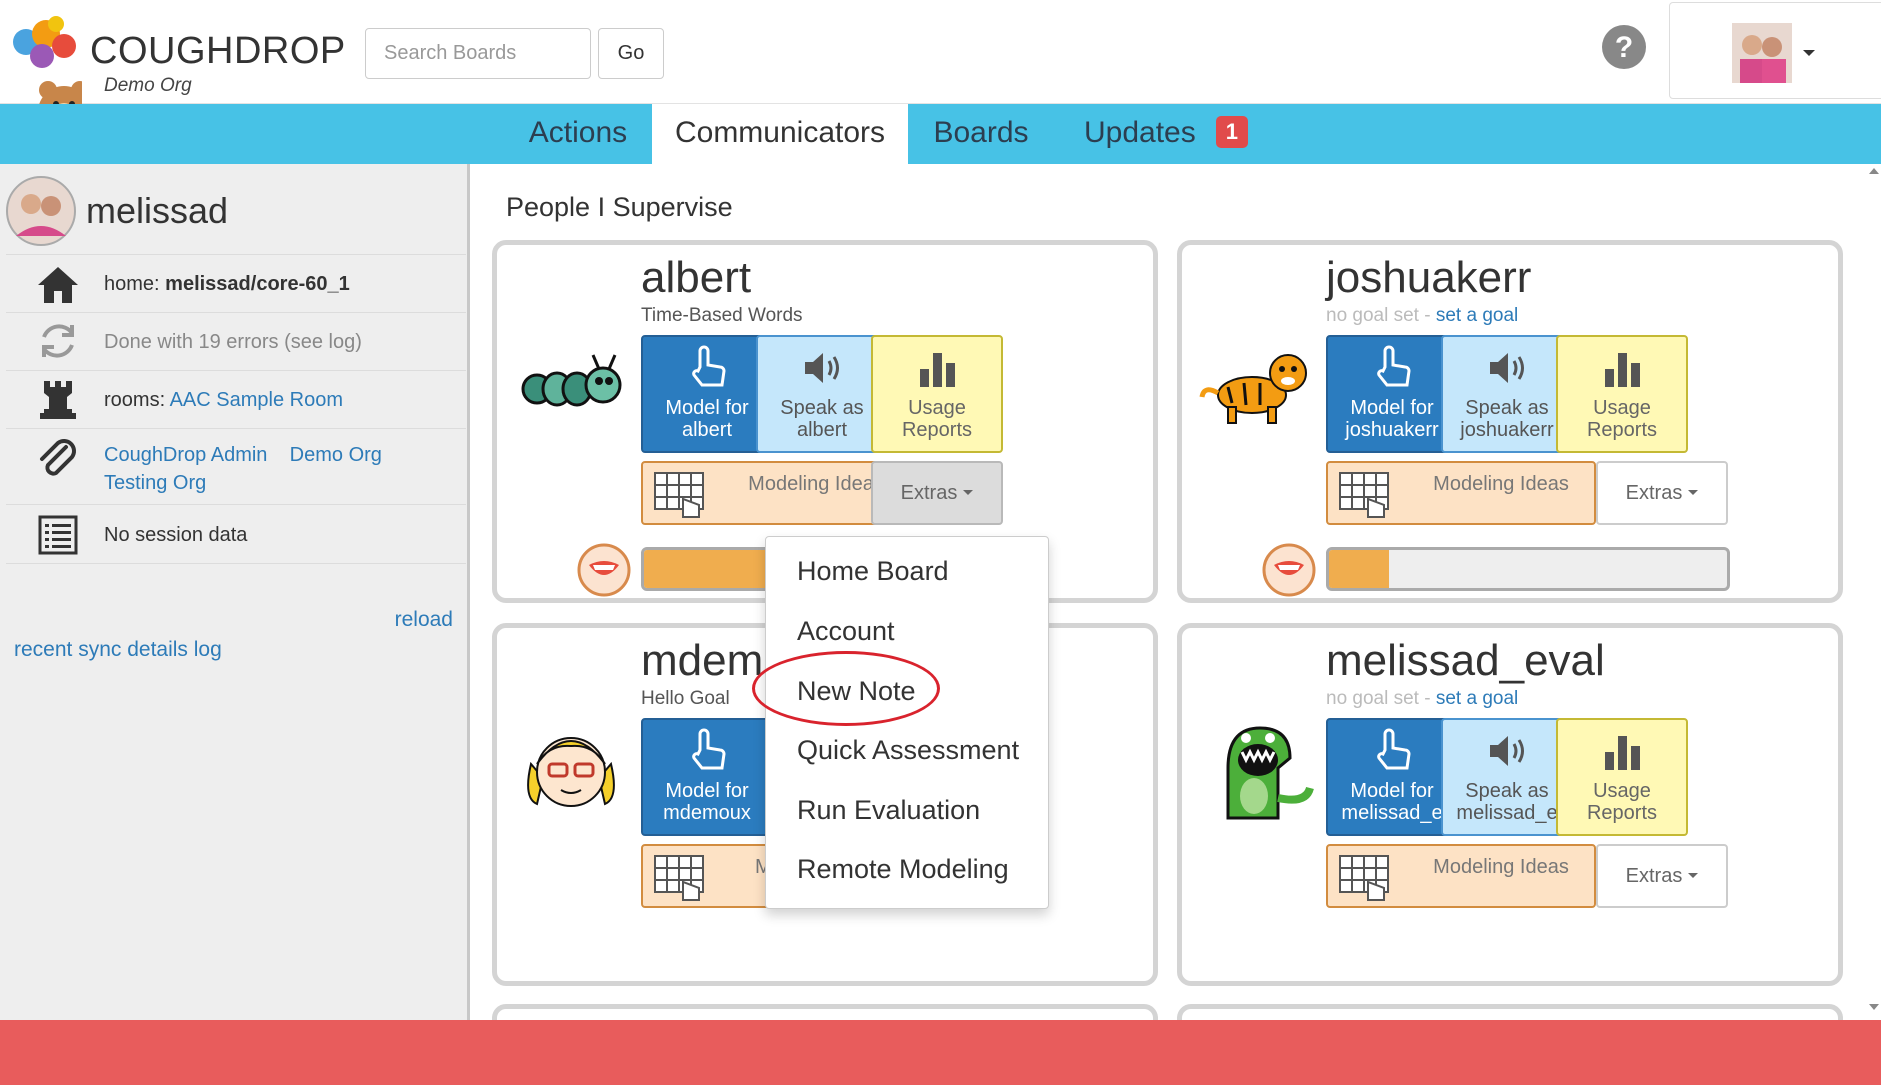  Describe the element at coordinates (148, 85) in the screenshot. I see `org-name: Demo Org` at that location.